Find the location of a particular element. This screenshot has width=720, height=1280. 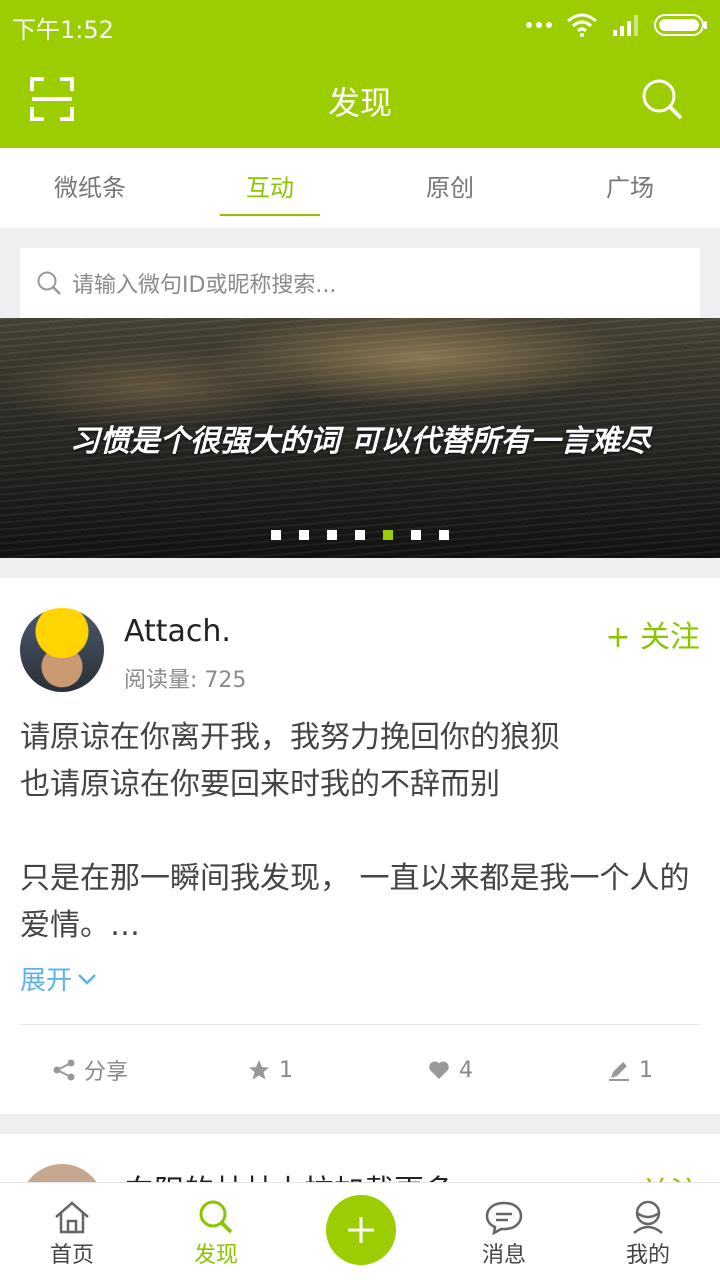

nav-discover-label: 发现 is located at coordinates (215, 1255).